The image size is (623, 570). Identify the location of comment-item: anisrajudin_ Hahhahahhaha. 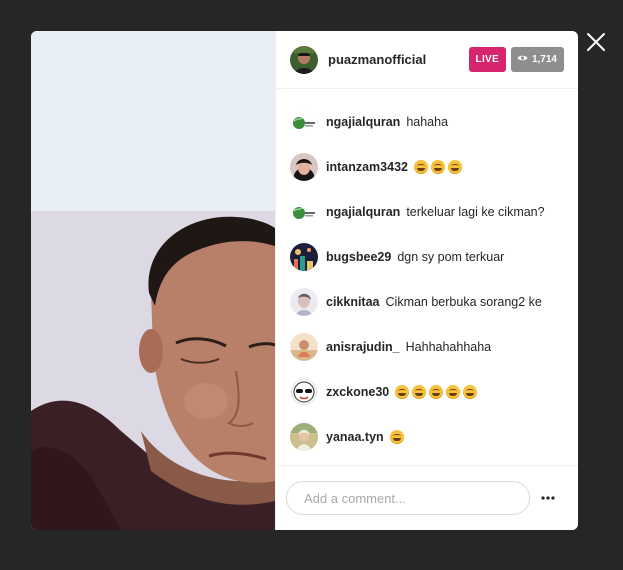
(427, 346).